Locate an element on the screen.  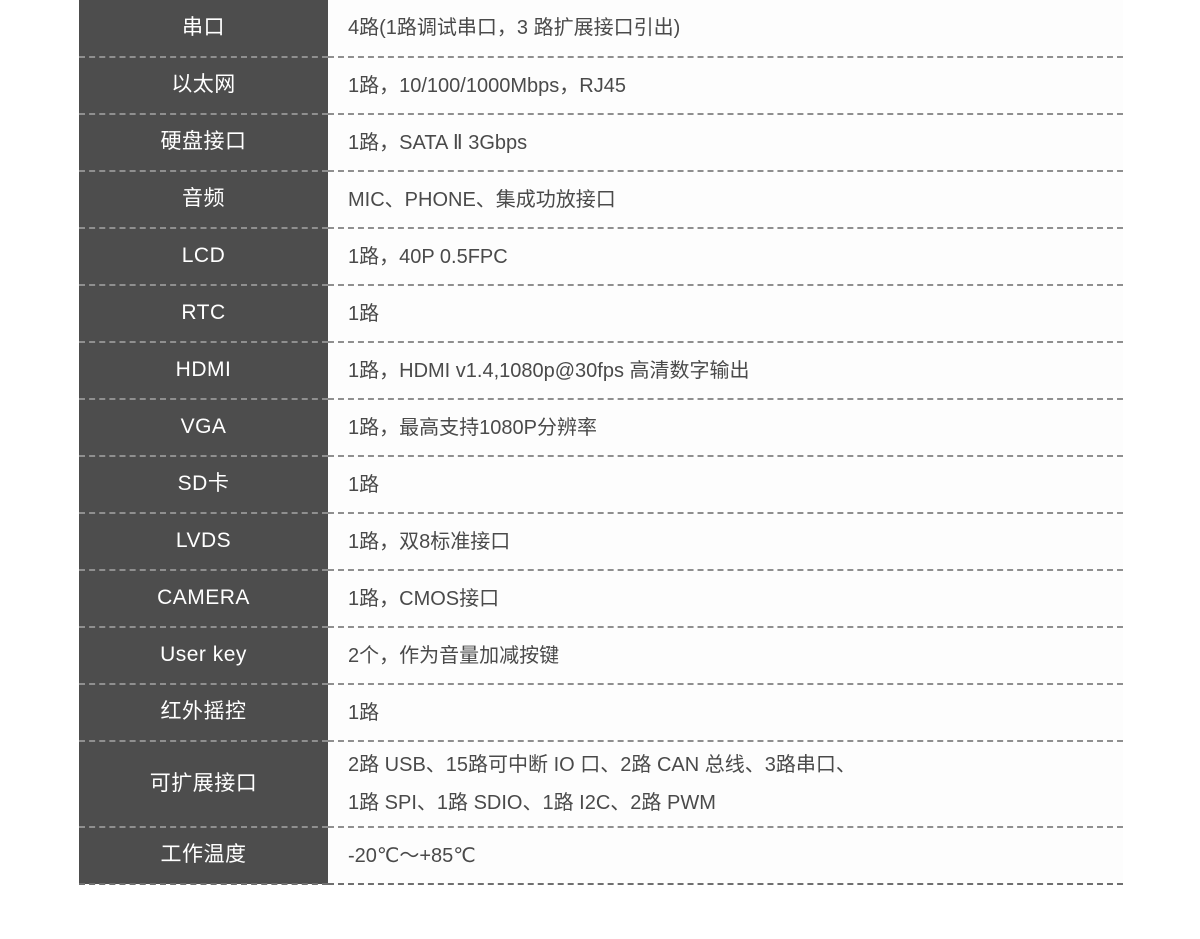
spec-label-cell: 红外摇控 is located at coordinates (203, 713).